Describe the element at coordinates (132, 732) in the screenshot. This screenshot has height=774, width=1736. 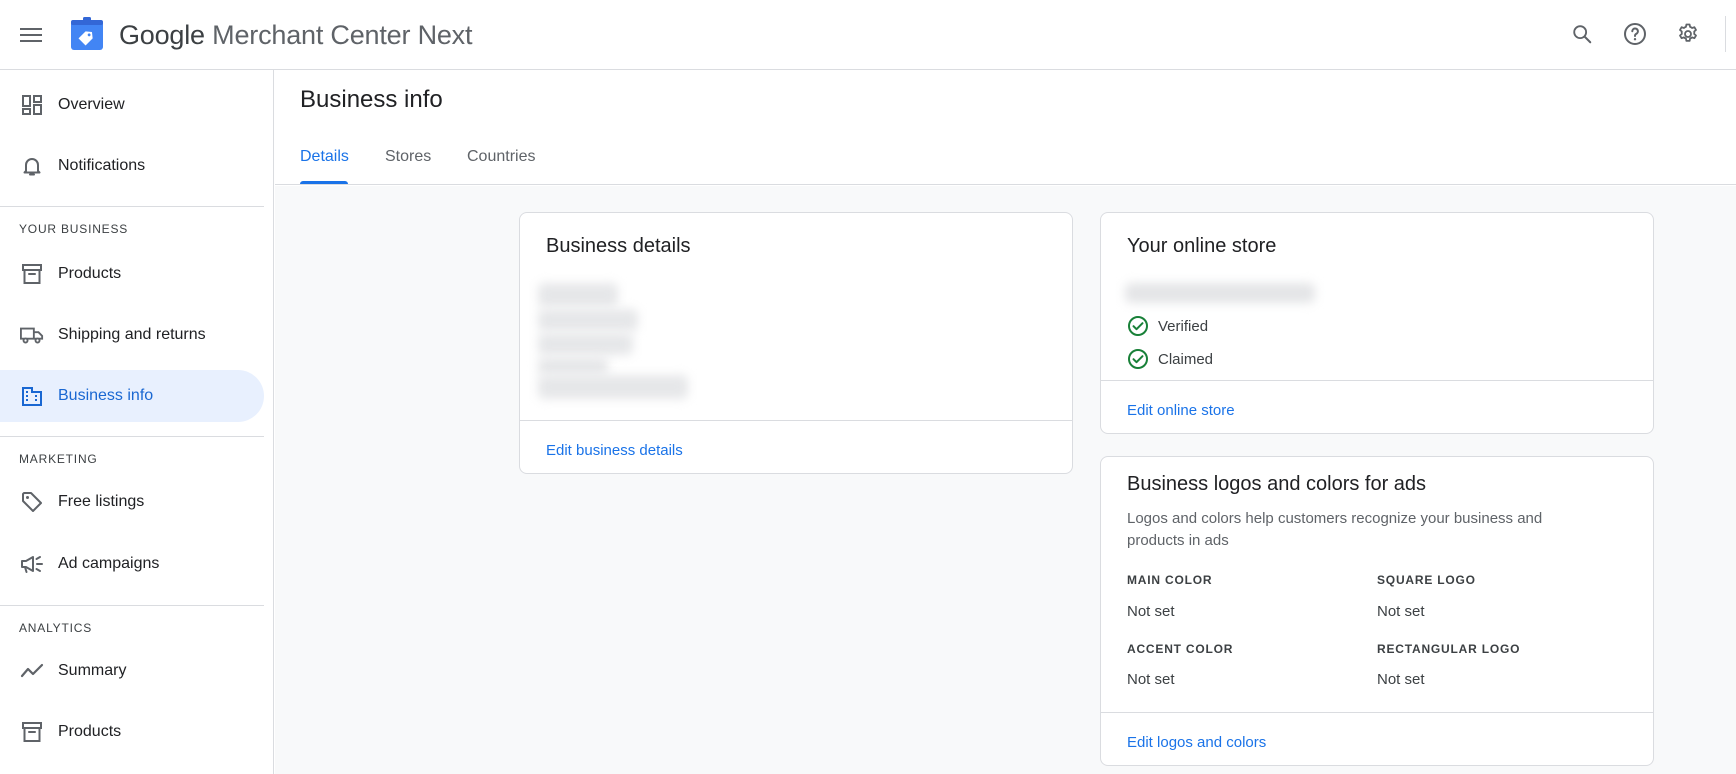
I see `sidebar-item-analytics-products: Products` at that location.